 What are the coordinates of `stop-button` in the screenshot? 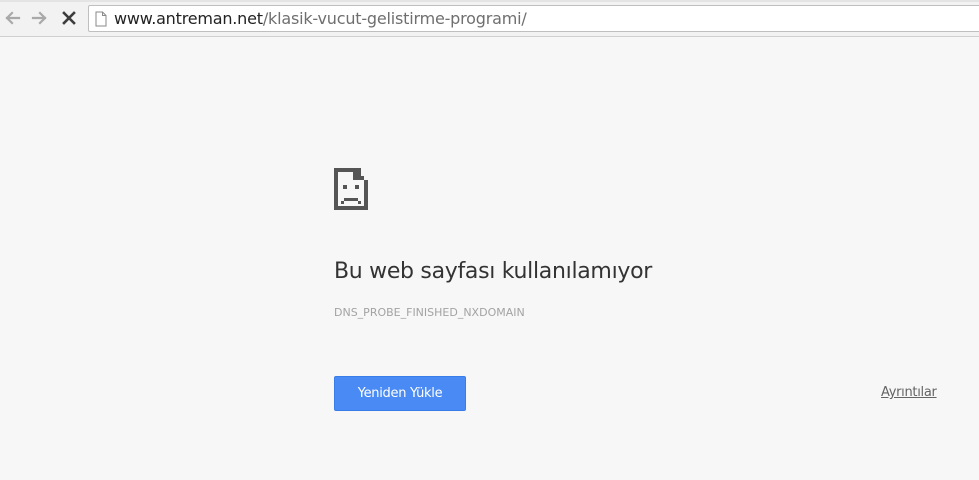 It's located at (69, 18).